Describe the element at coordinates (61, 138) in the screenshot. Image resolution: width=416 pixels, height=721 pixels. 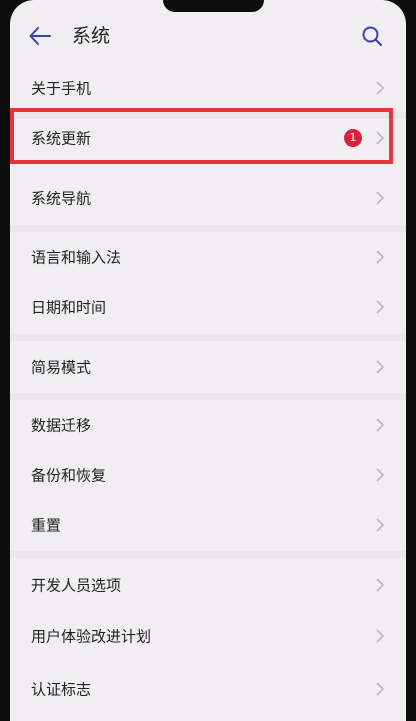
I see `list-item-label: 系统更新` at that location.